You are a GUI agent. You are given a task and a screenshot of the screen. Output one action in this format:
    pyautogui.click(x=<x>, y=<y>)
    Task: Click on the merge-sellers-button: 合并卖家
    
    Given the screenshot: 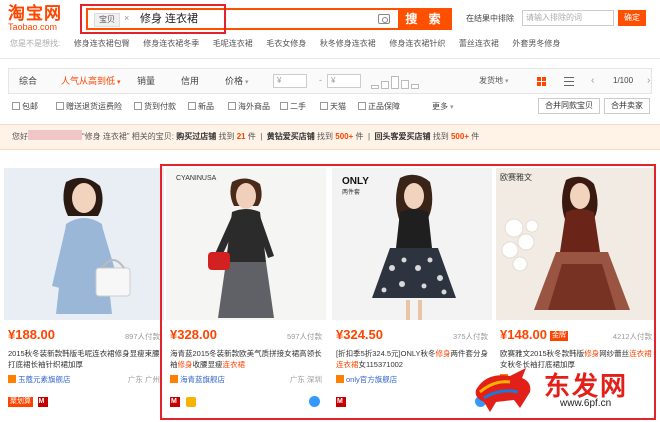 What is the action you would take?
    pyautogui.click(x=627, y=106)
    